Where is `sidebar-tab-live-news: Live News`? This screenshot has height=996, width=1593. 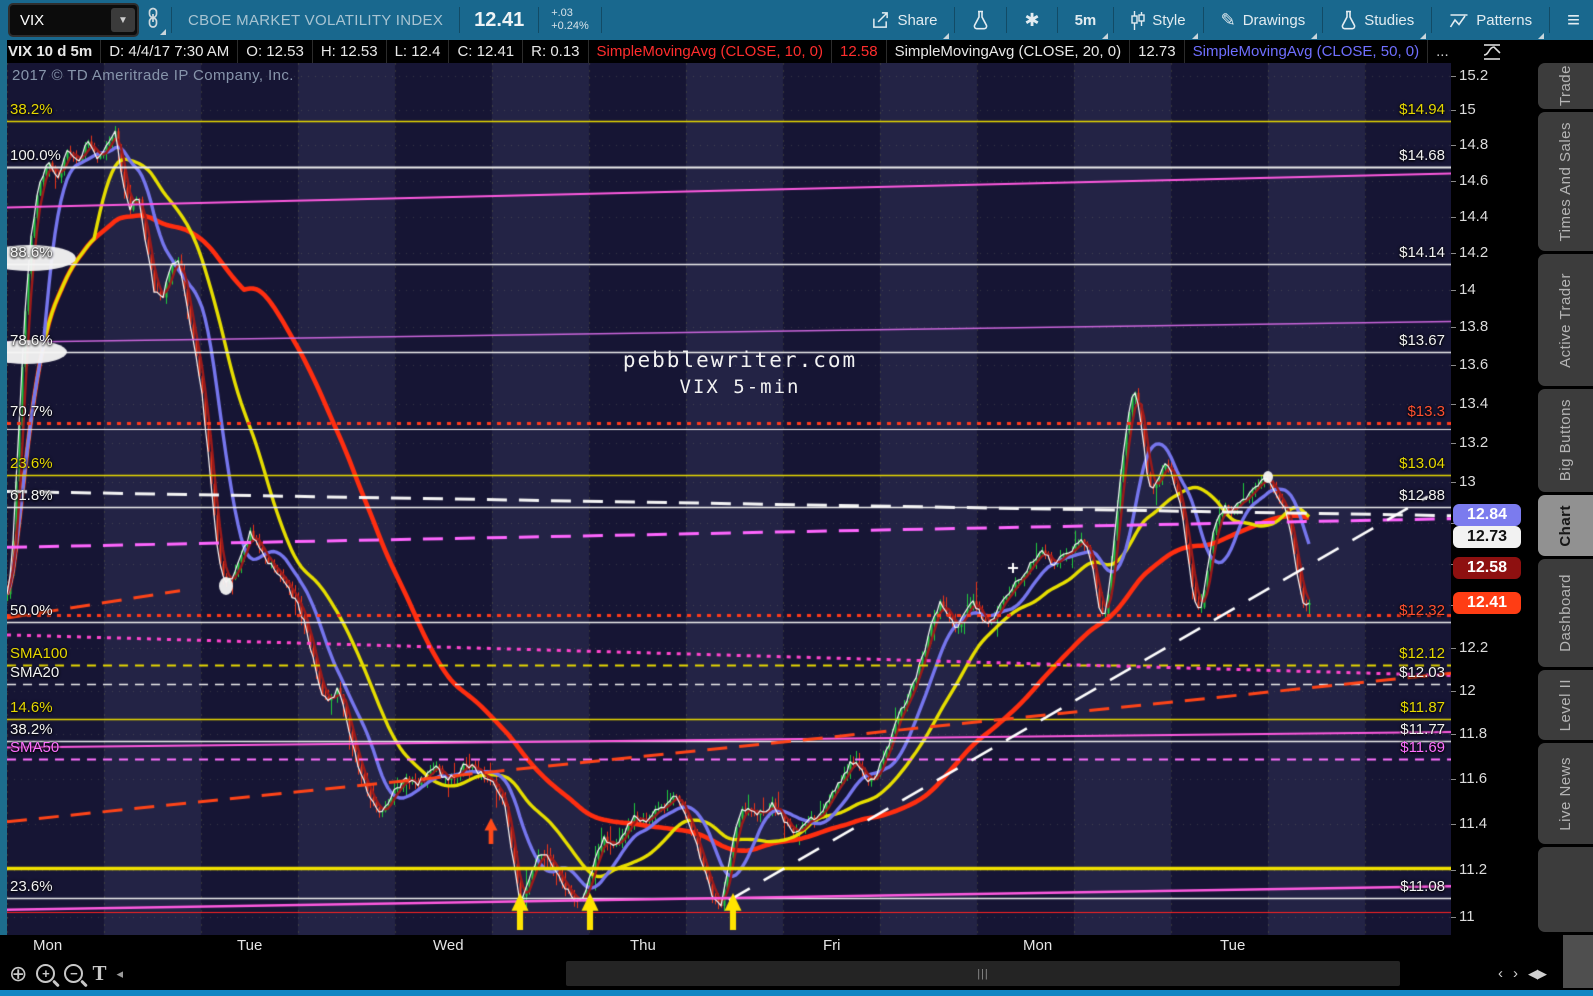 sidebar-tab-live-news: Live News is located at coordinates (1565, 793).